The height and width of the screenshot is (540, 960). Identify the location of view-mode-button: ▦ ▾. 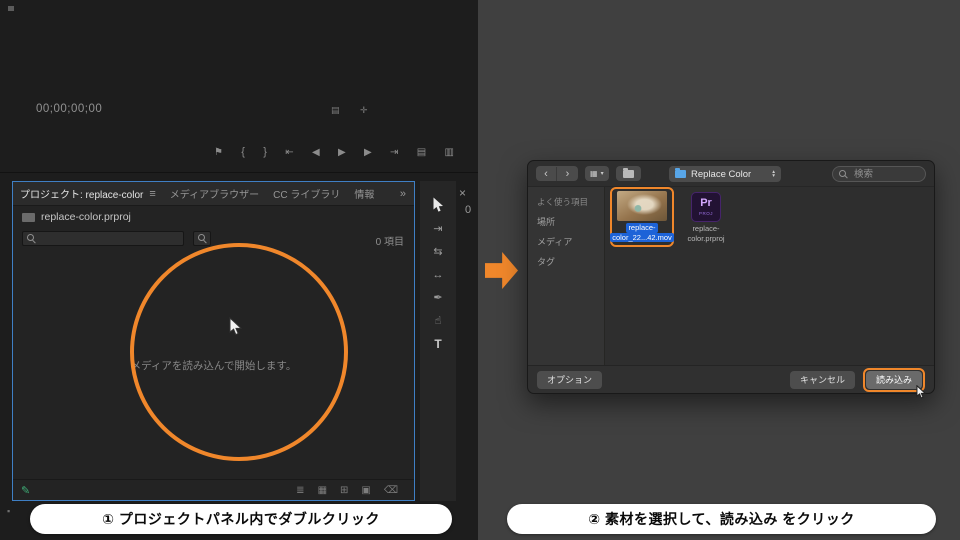
(597, 173).